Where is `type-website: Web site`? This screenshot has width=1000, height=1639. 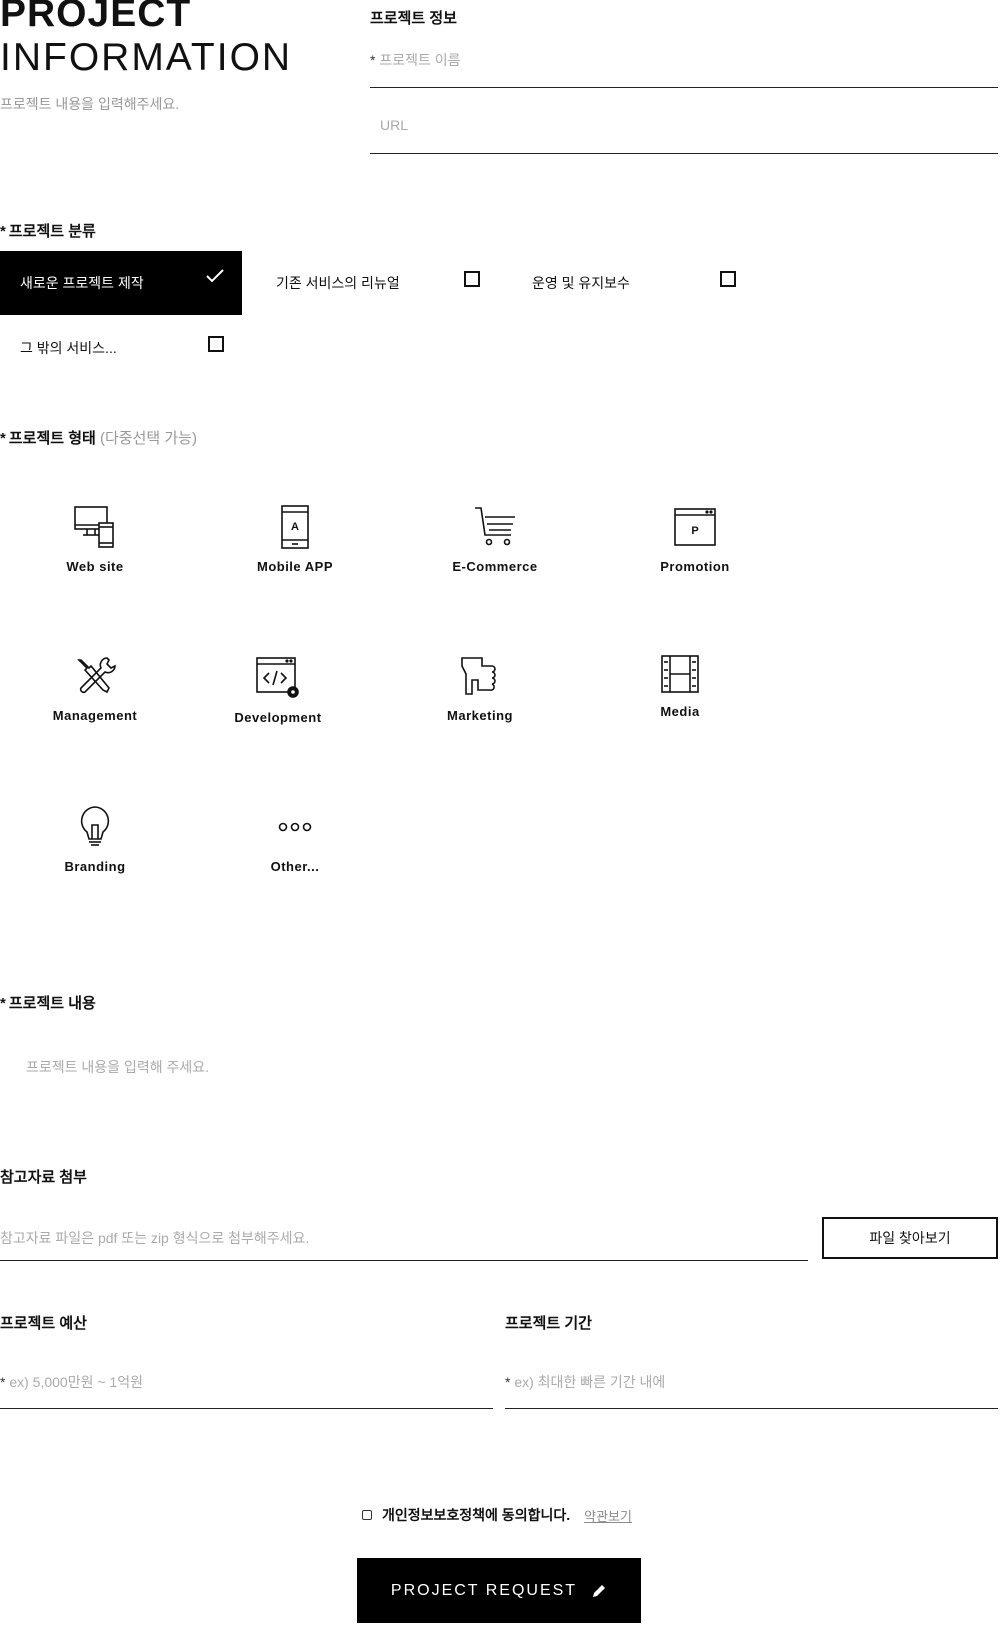
type-website: Web site is located at coordinates (95, 539).